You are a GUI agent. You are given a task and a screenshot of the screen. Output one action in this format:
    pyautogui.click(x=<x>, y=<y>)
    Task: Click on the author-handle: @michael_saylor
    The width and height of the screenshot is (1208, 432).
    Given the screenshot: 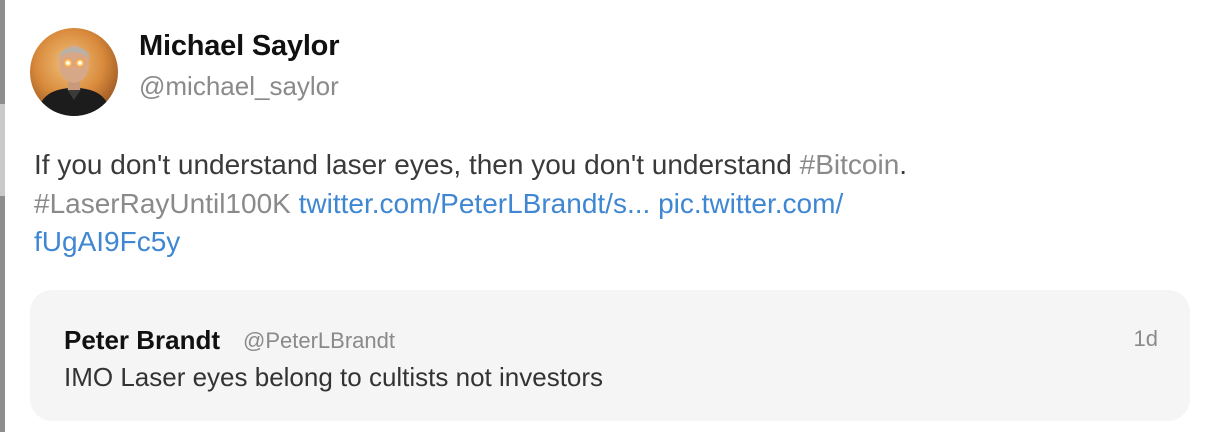 What is the action you would take?
    pyautogui.click(x=239, y=86)
    